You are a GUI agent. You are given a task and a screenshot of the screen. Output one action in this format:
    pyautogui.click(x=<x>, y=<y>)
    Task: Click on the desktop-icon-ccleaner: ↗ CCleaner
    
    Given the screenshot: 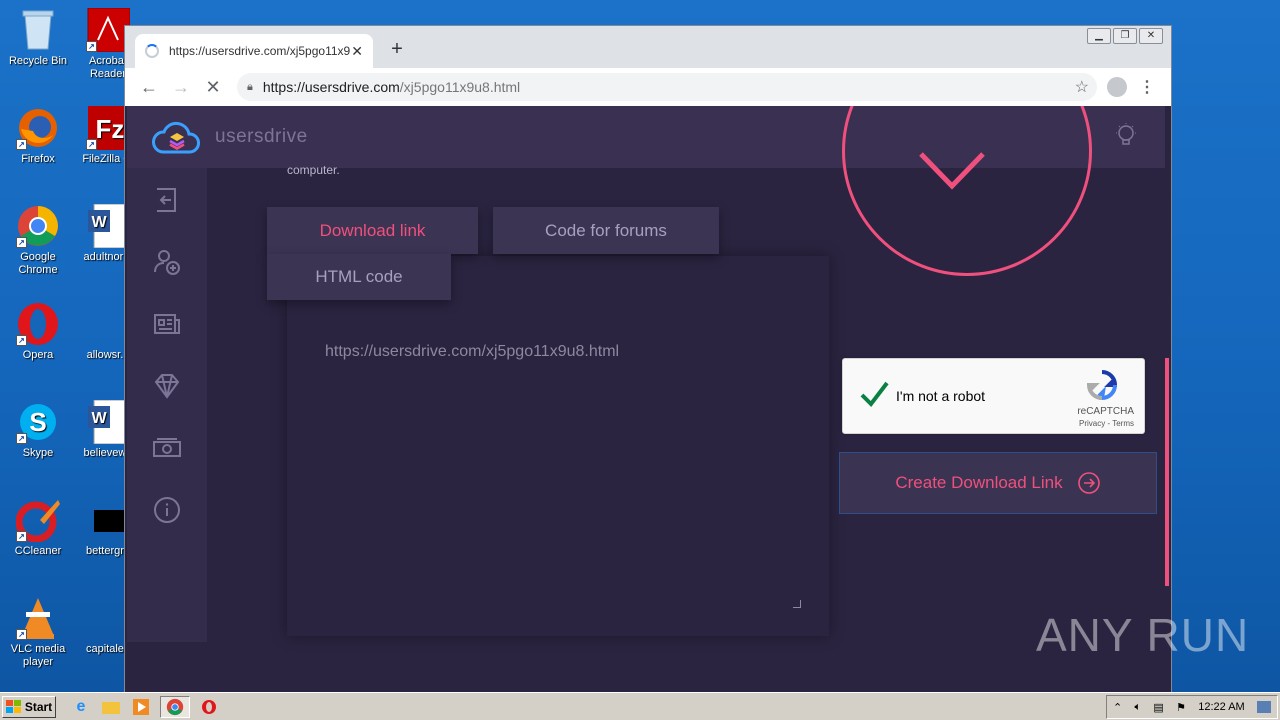 What is the action you would take?
    pyautogui.click(x=38, y=528)
    